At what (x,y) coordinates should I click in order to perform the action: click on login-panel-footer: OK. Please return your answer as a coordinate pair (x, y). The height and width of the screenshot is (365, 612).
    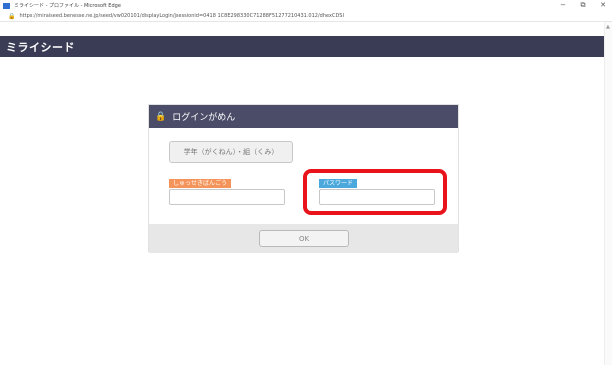
    Looking at the image, I should click on (303, 238).